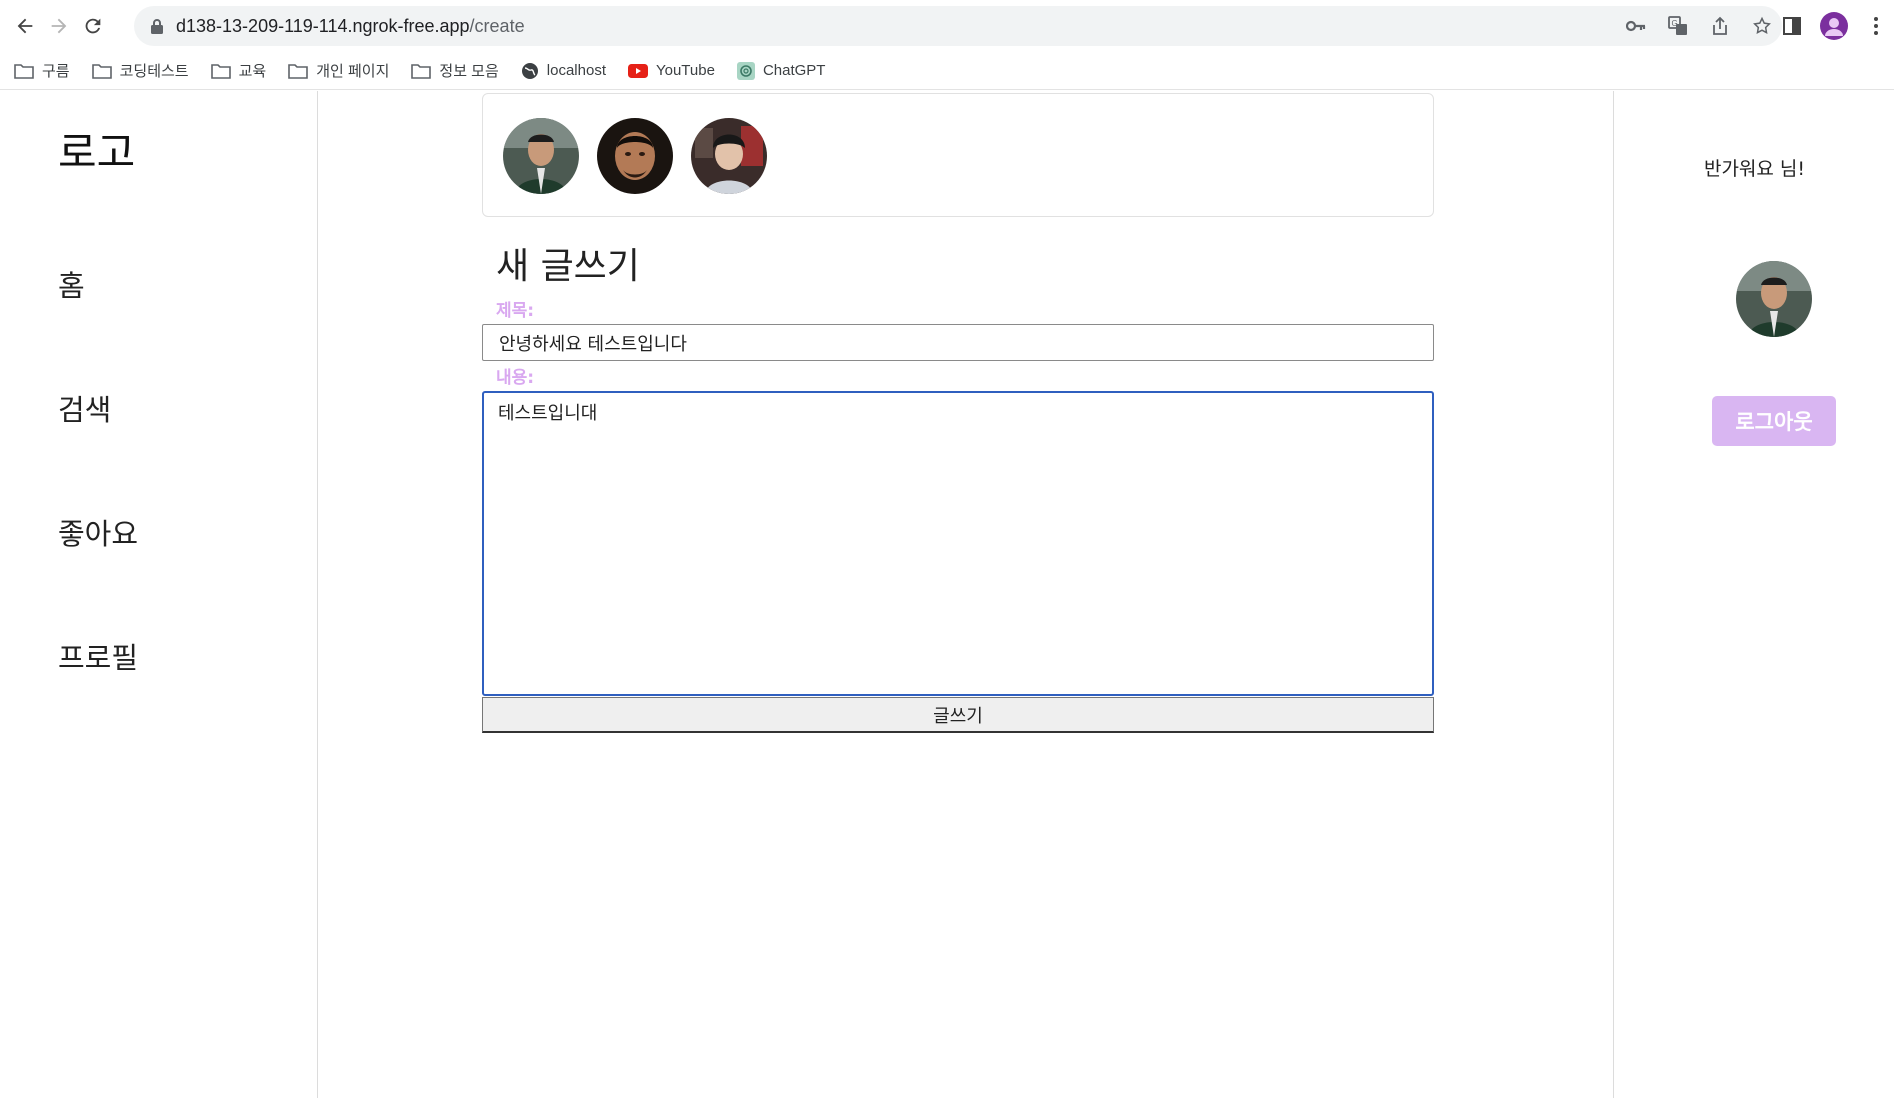 This screenshot has height=1098, width=1894. What do you see at coordinates (1774, 421) in the screenshot?
I see `logout-button: 로그아웃` at bounding box center [1774, 421].